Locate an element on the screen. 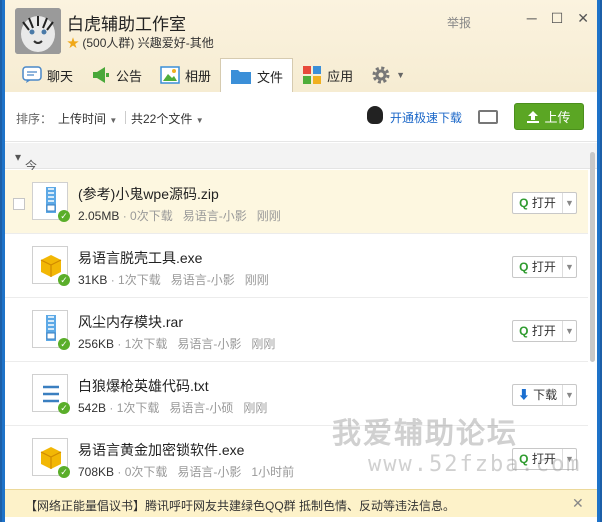 The image size is (602, 522). file-count: 共22个文件 is located at coordinates (162, 119).